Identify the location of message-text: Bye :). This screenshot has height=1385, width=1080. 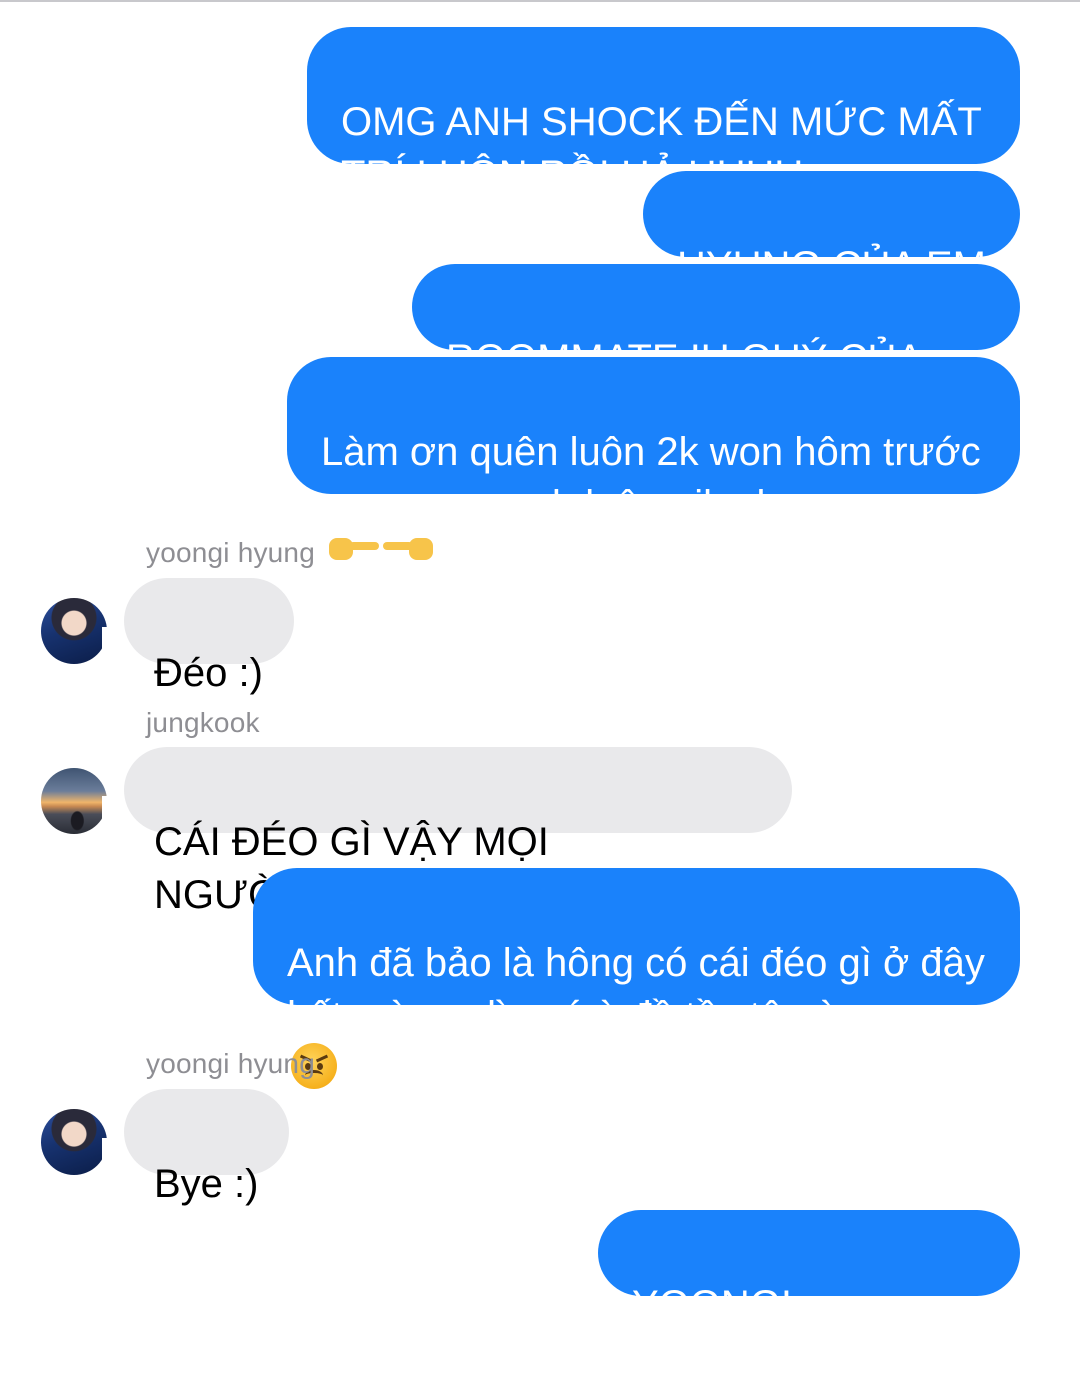
(206, 1184).